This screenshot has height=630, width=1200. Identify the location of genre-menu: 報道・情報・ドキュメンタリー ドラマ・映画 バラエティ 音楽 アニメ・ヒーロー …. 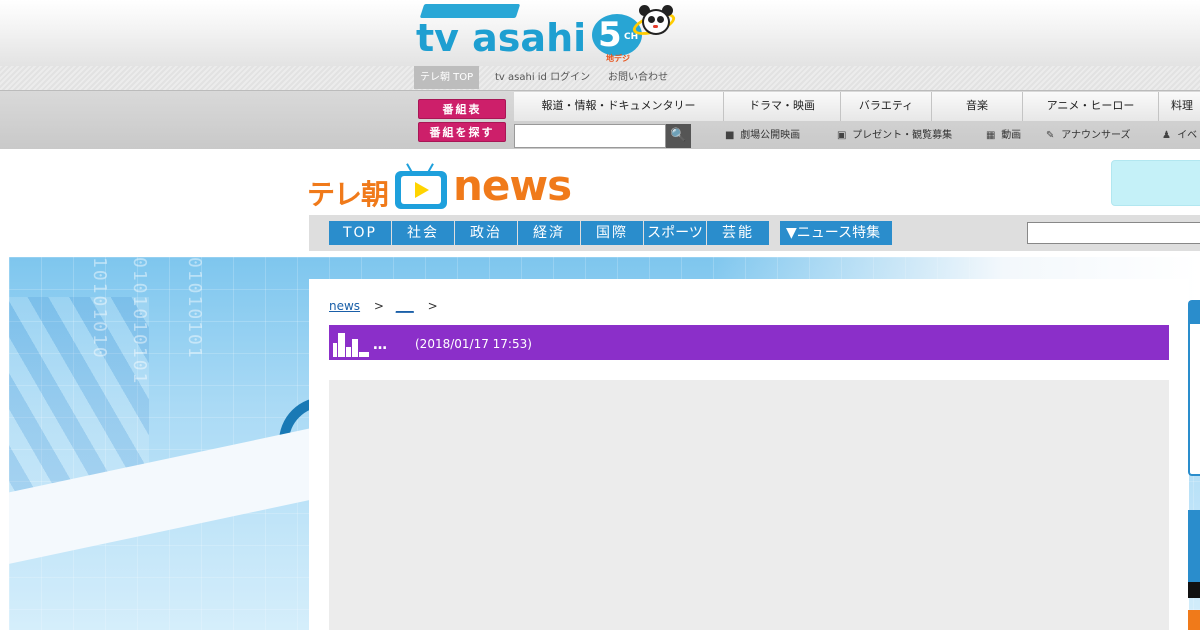
(857, 106).